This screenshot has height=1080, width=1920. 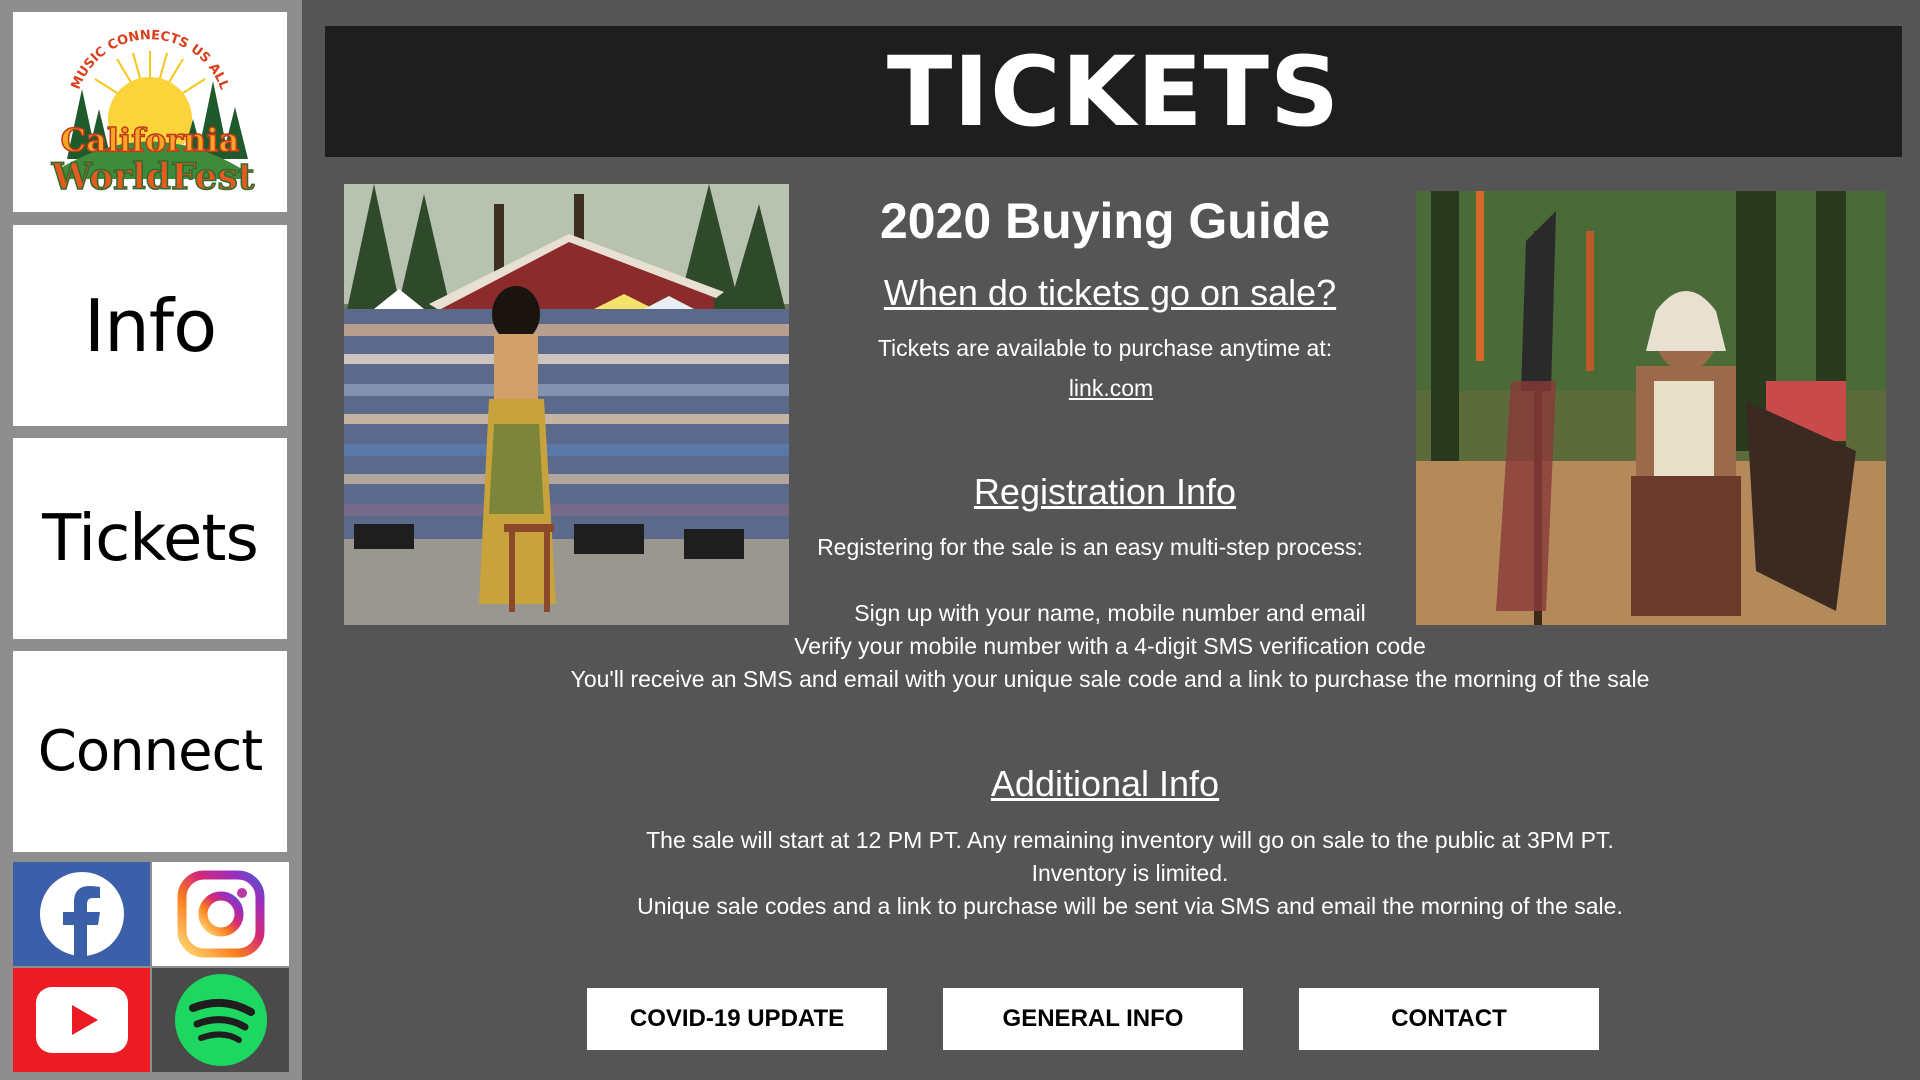 What do you see at coordinates (1110, 292) in the screenshot?
I see `sale-heading: When do tickets go on sale?` at bounding box center [1110, 292].